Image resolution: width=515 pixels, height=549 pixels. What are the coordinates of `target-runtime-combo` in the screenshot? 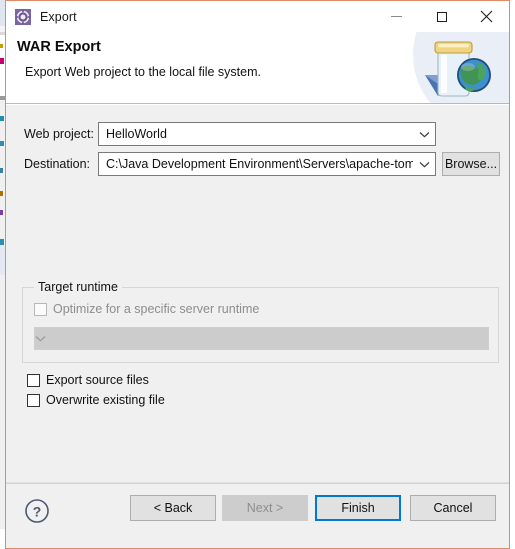 It's located at (261, 338).